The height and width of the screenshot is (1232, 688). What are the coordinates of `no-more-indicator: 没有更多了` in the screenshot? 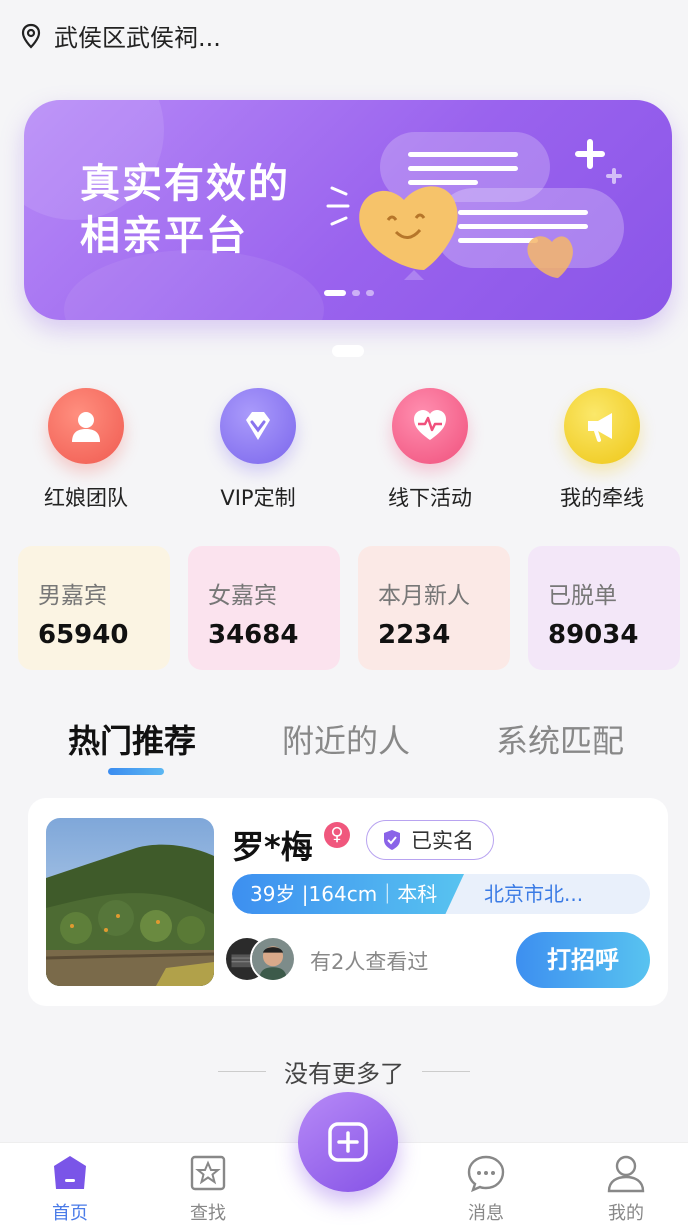 It's located at (344, 1071).